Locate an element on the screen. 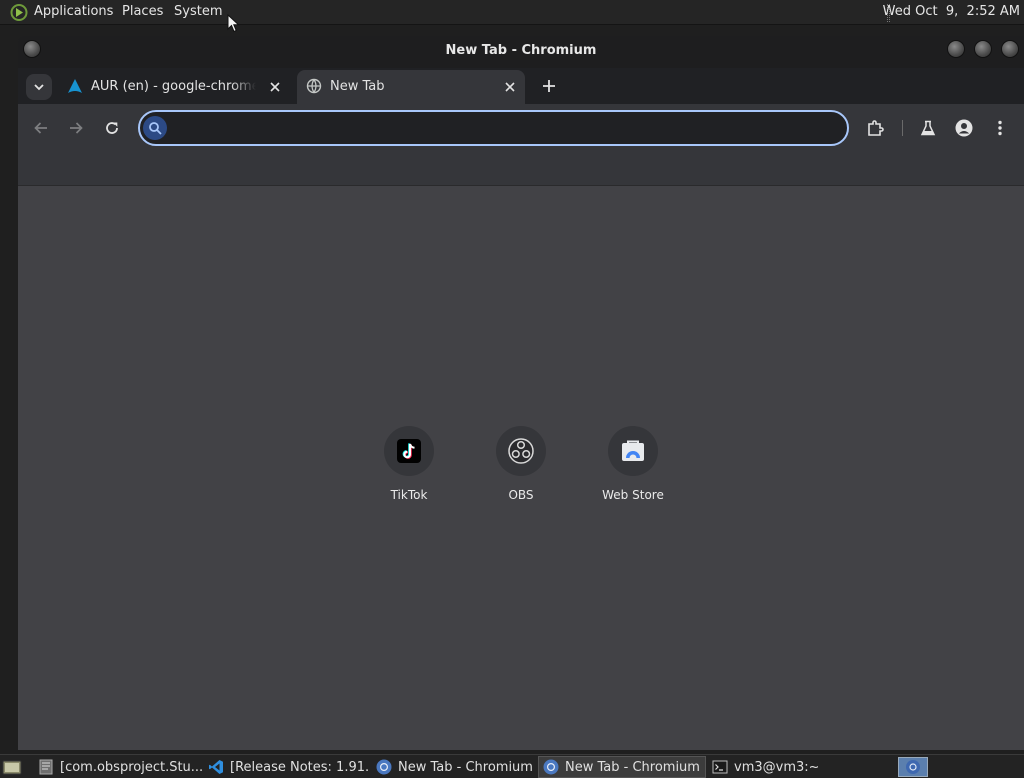 The height and width of the screenshot is (778, 1024). close-window-button is located at coordinates (1010, 49).